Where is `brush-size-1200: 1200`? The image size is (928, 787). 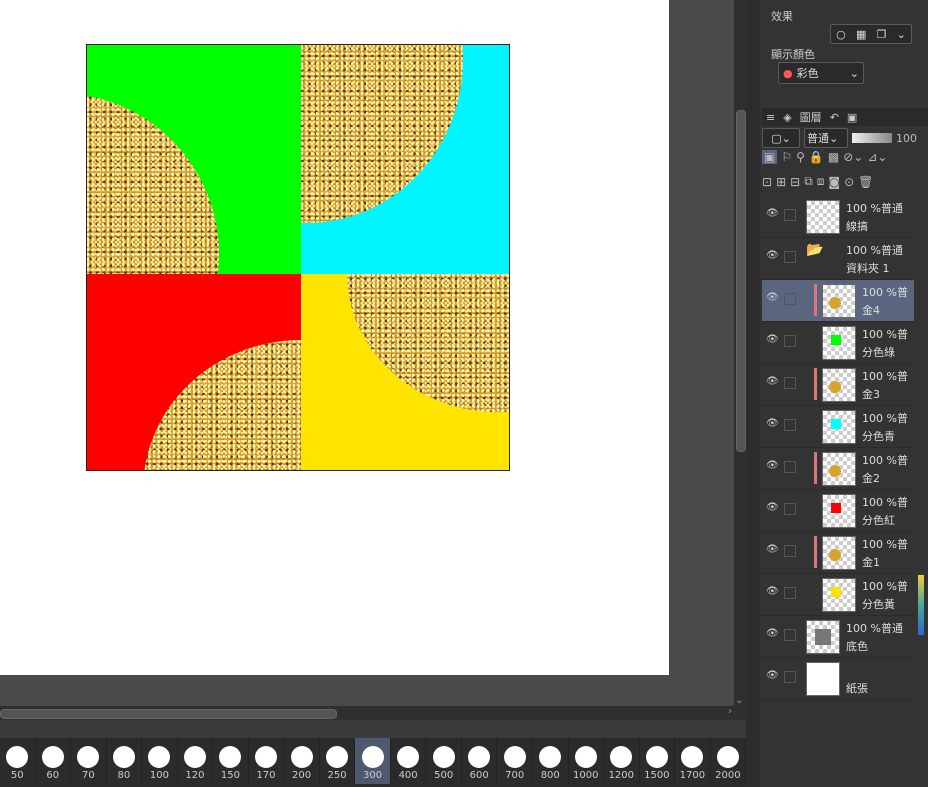
brush-size-1200: 1200 is located at coordinates (622, 761).